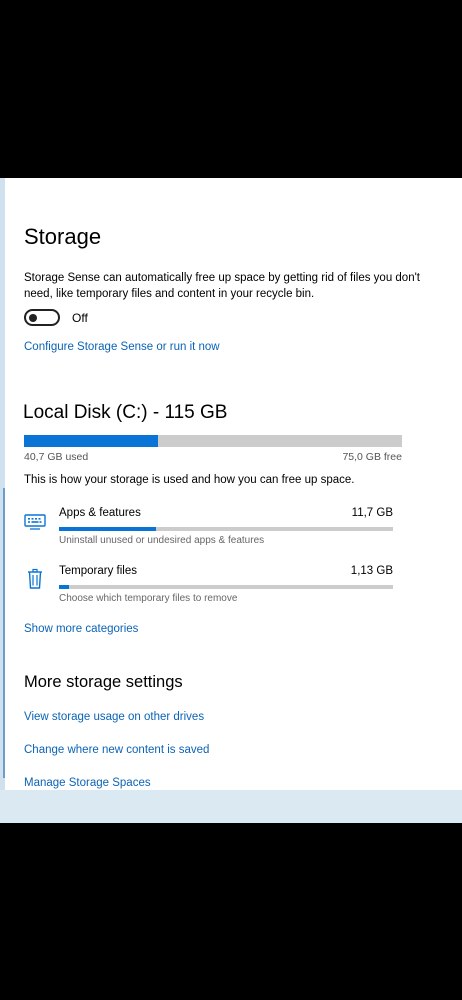  I want to click on configure-storage-sense-link: Configure Storage Sense or run it now, so click(122, 347).